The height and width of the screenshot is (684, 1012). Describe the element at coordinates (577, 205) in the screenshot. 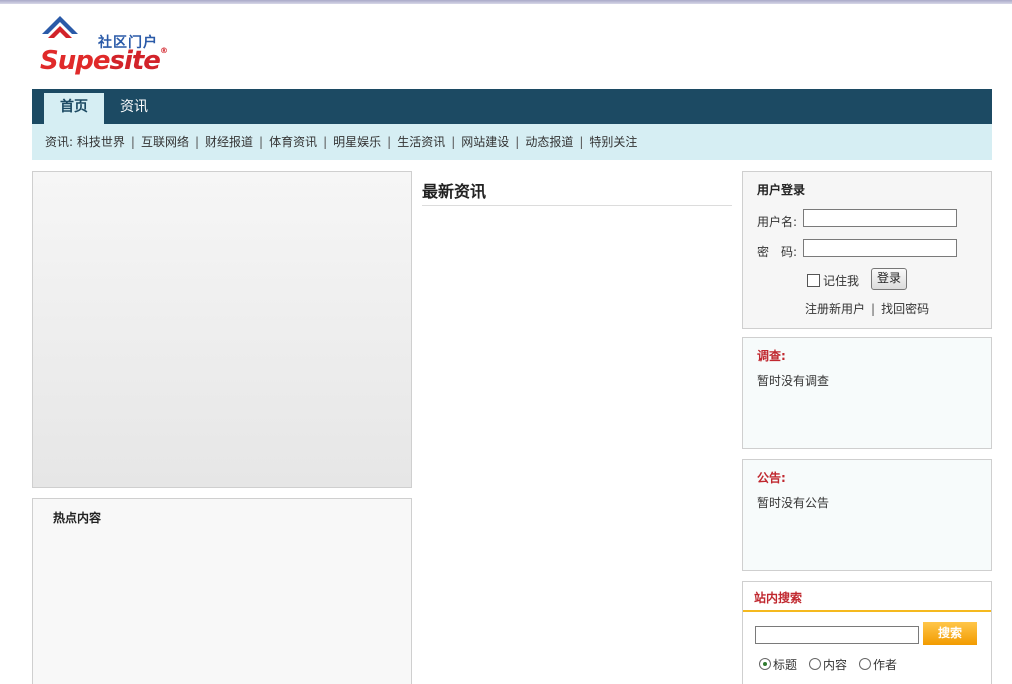

I see `divider` at that location.